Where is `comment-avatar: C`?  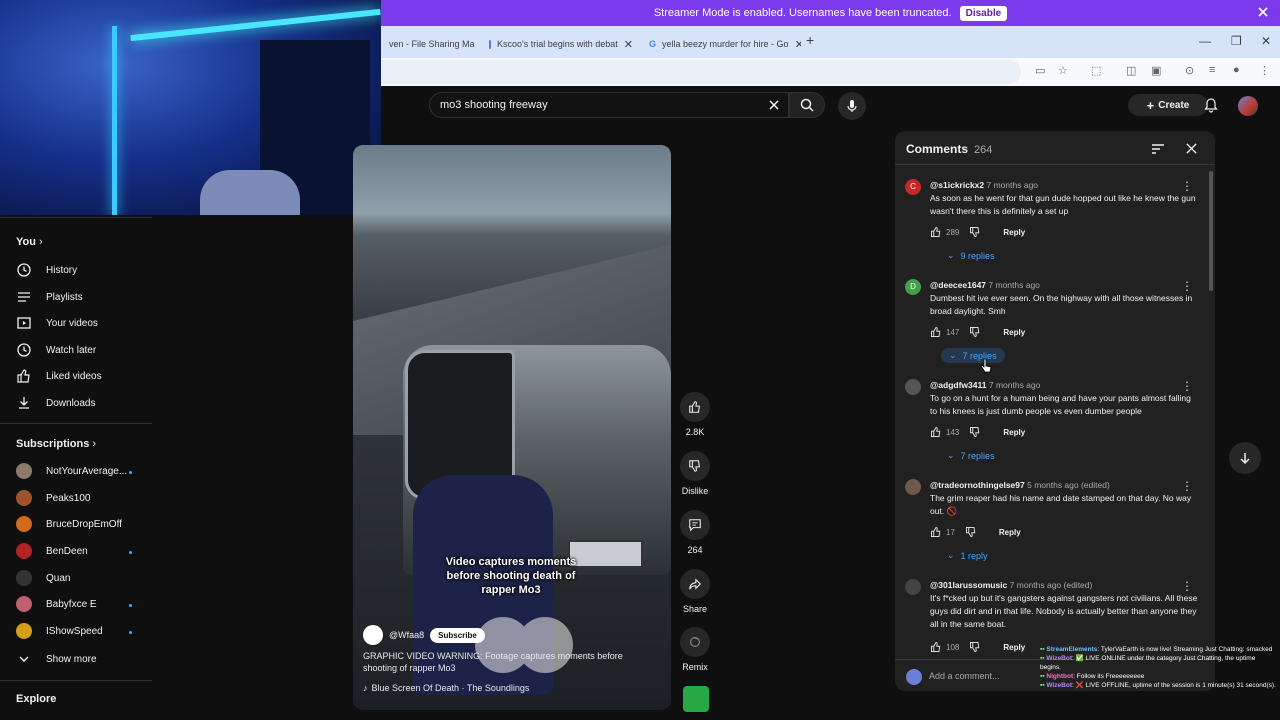 comment-avatar: C is located at coordinates (913, 187).